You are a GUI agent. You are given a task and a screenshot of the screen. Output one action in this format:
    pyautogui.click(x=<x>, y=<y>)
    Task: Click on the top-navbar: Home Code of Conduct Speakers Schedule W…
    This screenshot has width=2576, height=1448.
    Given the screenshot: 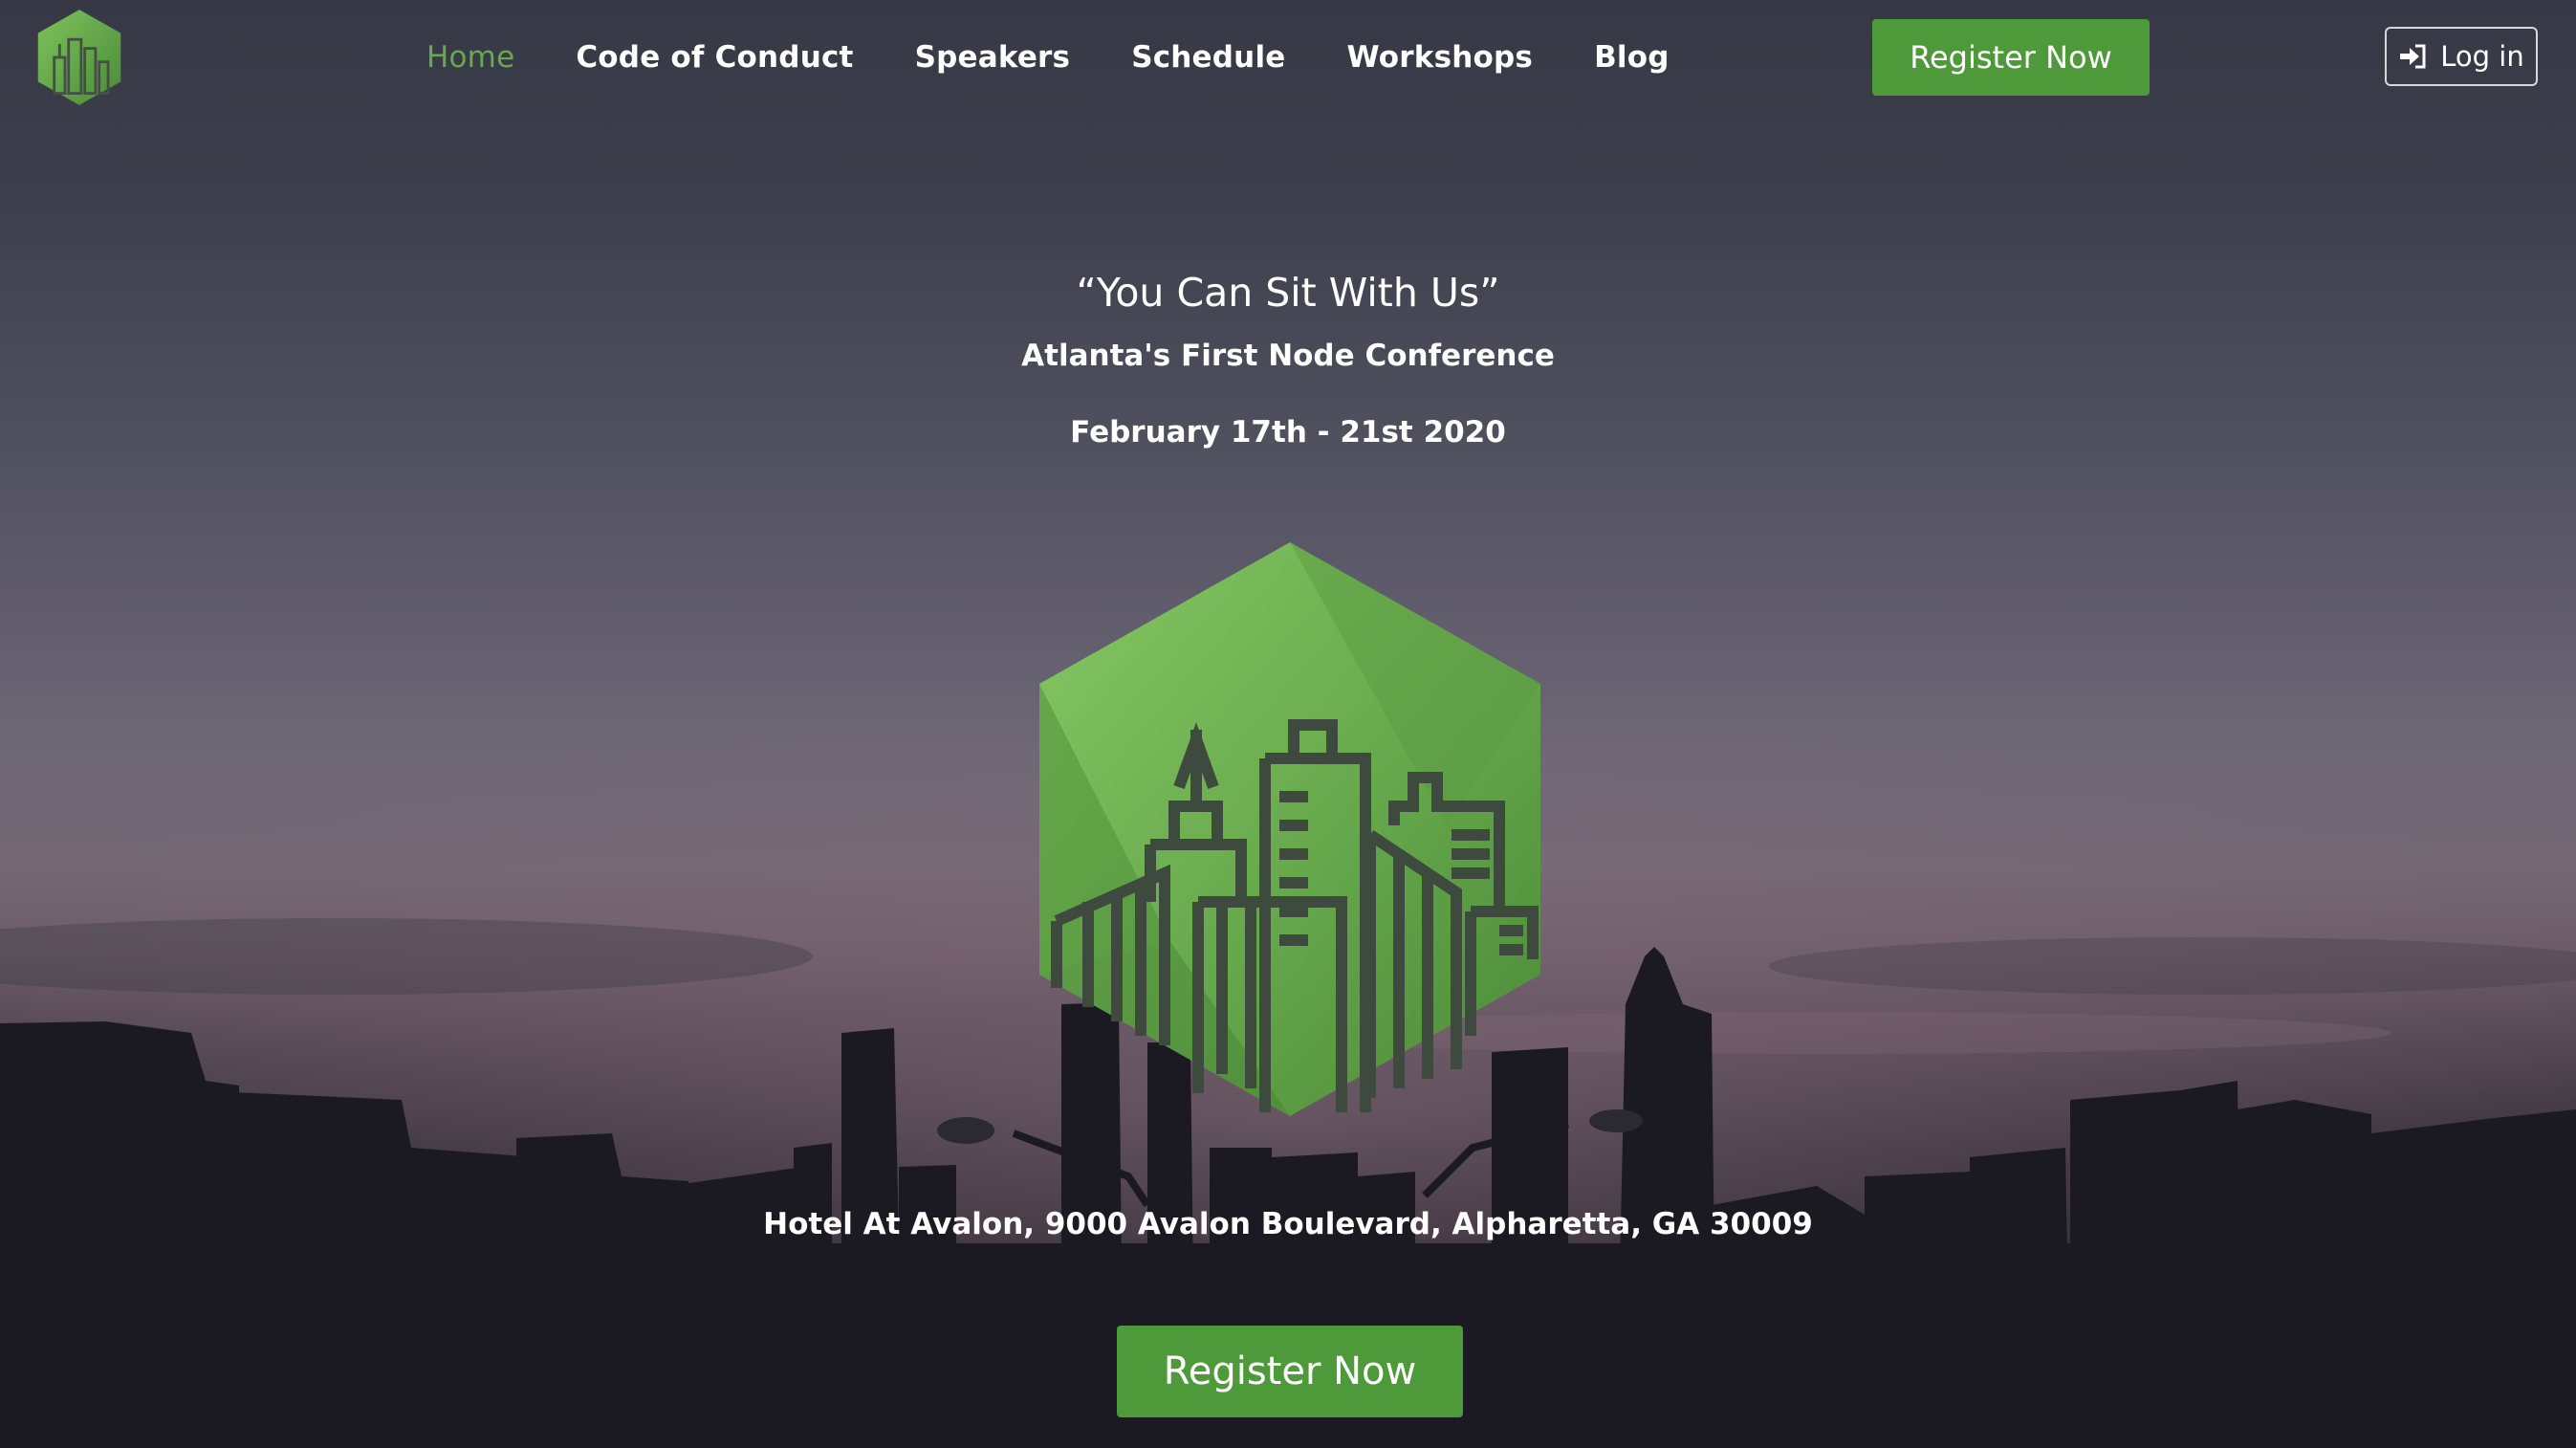 What is the action you would take?
    pyautogui.click(x=1288, y=57)
    